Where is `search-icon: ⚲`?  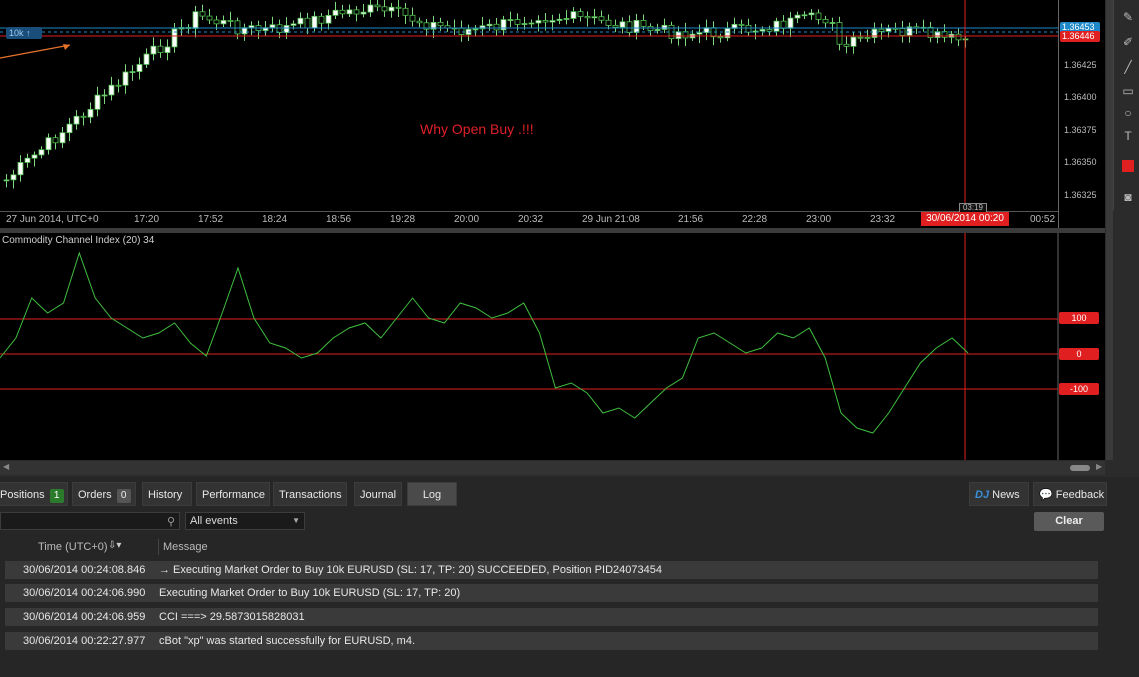 search-icon: ⚲ is located at coordinates (171, 521).